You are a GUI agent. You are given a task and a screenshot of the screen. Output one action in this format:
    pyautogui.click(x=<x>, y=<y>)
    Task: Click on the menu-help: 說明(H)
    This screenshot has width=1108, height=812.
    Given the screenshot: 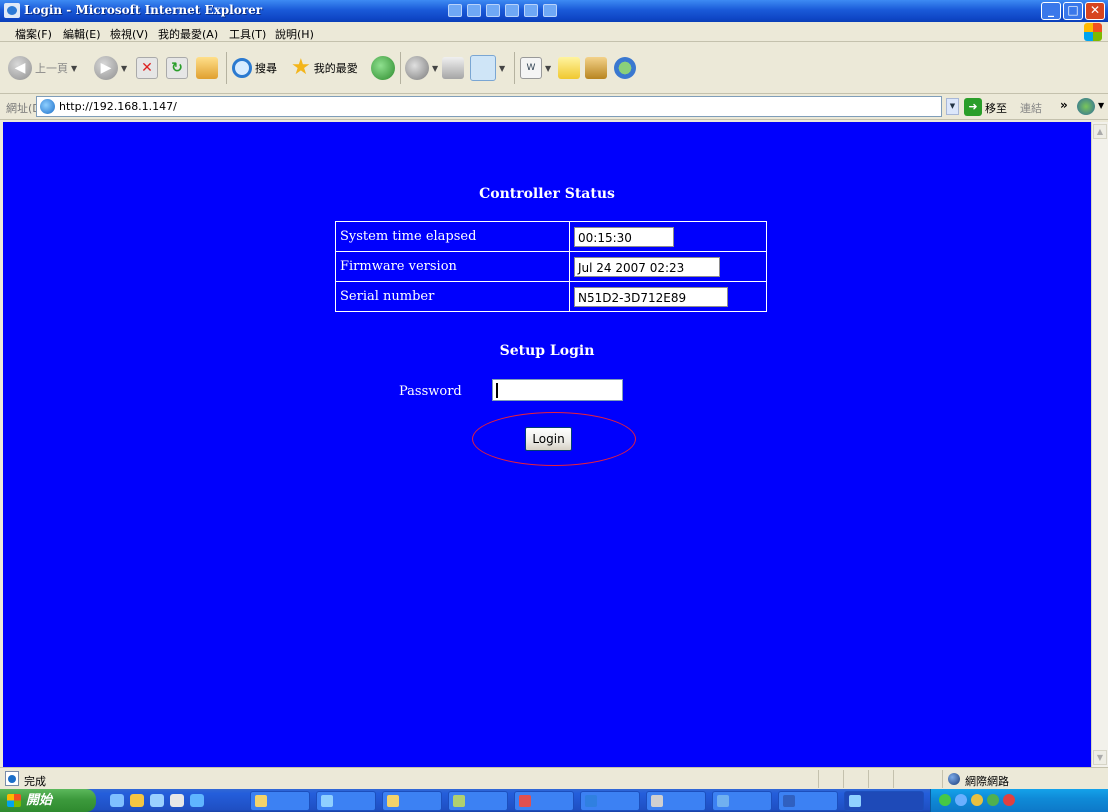 What is the action you would take?
    pyautogui.click(x=294, y=34)
    